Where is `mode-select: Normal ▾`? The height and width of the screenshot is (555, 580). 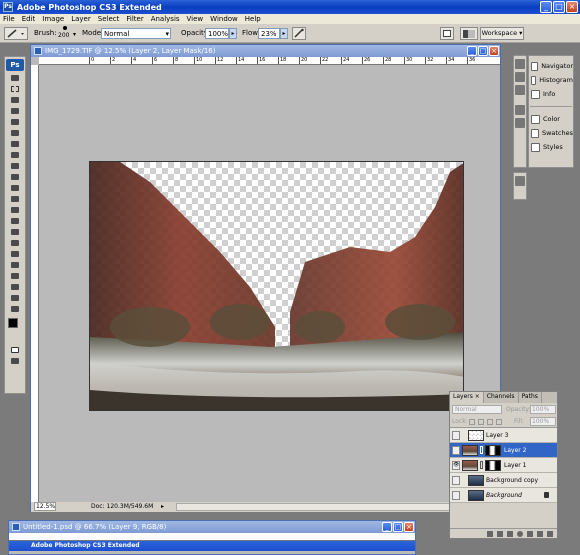 mode-select: Normal ▾ is located at coordinates (136, 33).